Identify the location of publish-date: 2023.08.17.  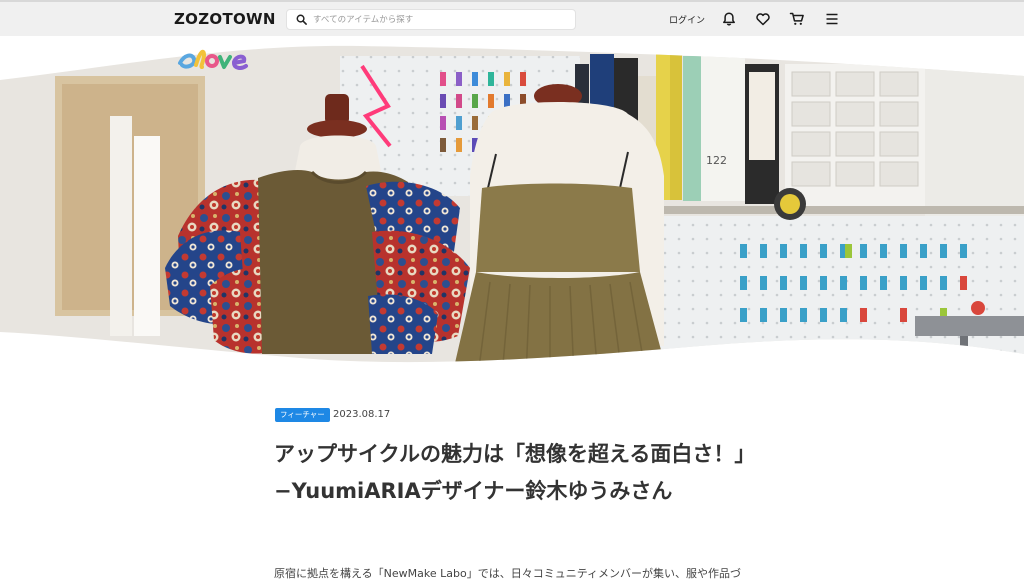
(362, 414).